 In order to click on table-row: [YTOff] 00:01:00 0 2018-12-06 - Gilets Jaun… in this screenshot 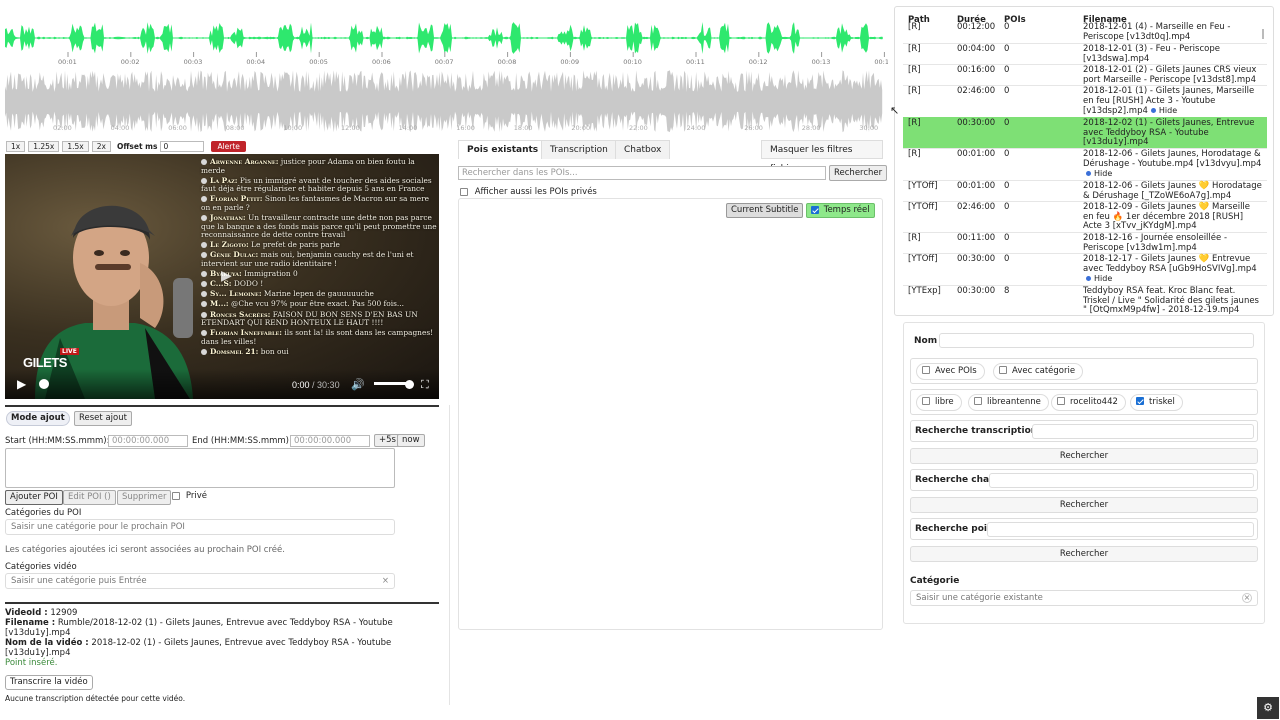, I will do `click(1085, 190)`.